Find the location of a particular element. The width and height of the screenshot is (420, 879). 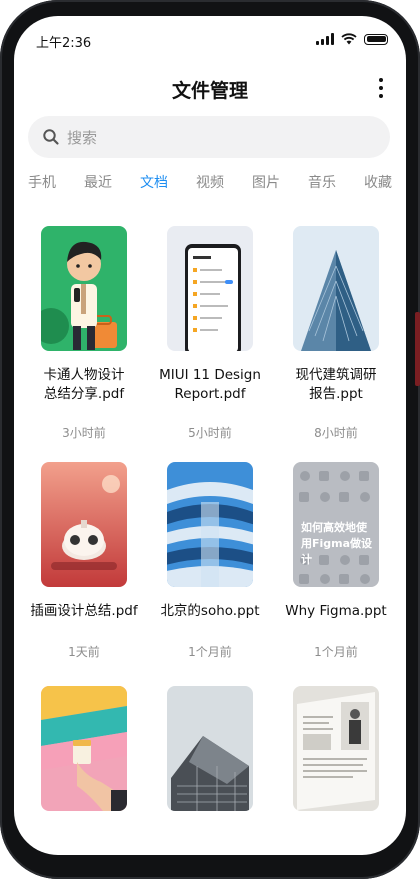

file-name: 北京的soho.ppt is located at coordinates (210, 611).